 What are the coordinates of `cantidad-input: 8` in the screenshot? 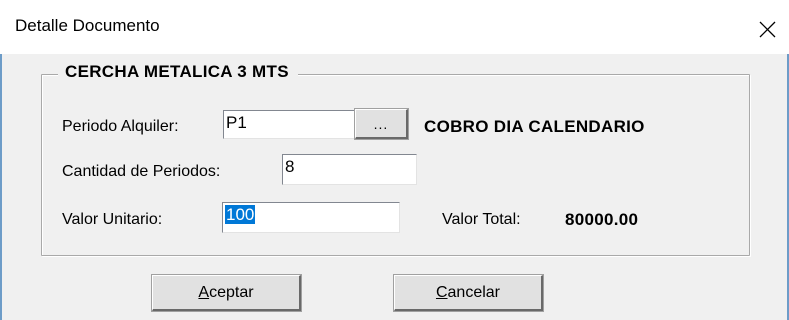 It's located at (349, 169).